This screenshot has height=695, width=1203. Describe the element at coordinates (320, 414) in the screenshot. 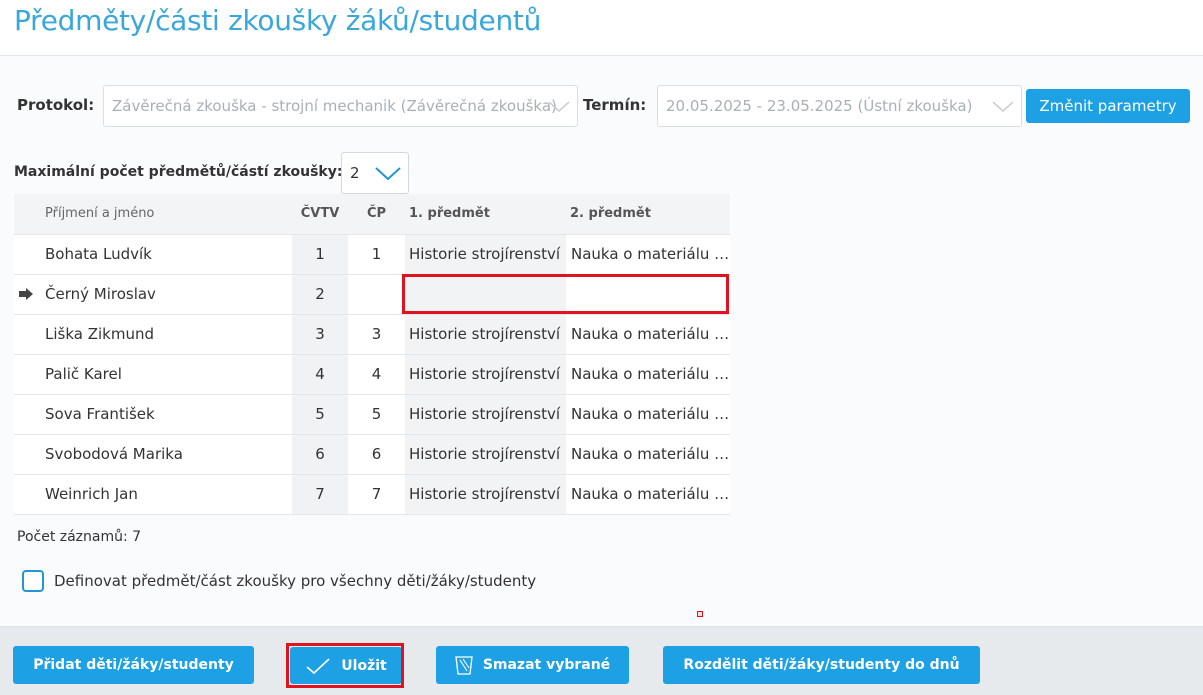

I see `cell-cvtv: 5` at that location.